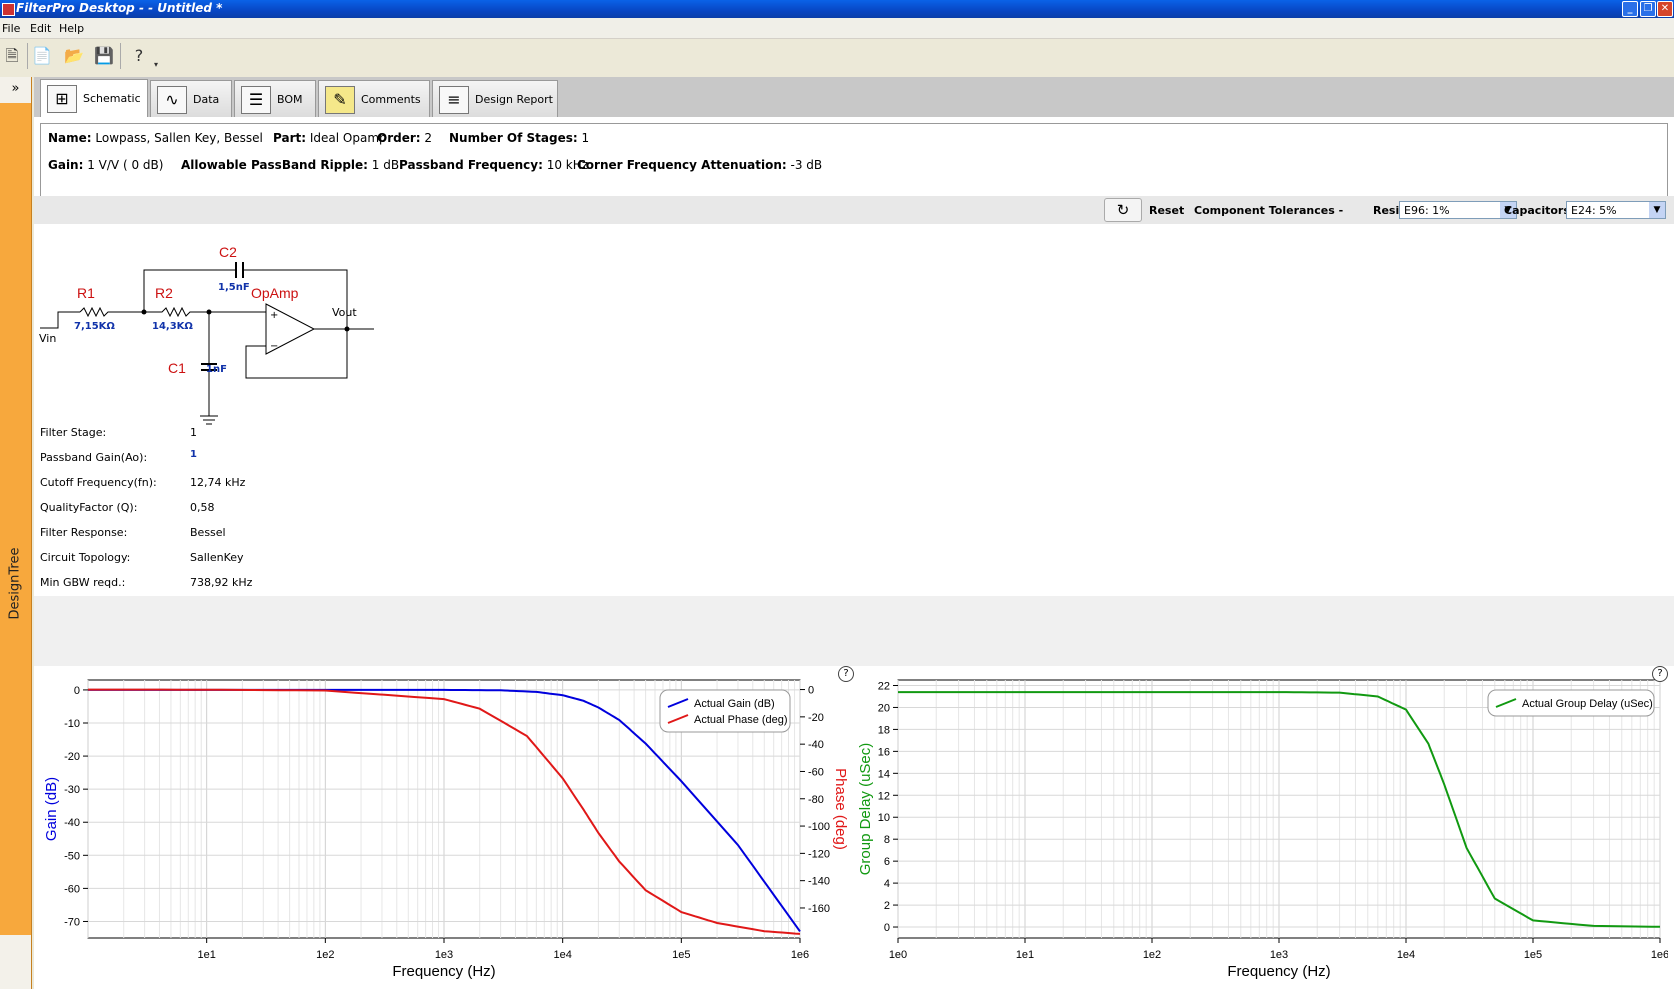 The image size is (1674, 989). What do you see at coordinates (1278, 971) in the screenshot?
I see `x-axis-label: Frequency (Hz)` at bounding box center [1278, 971].